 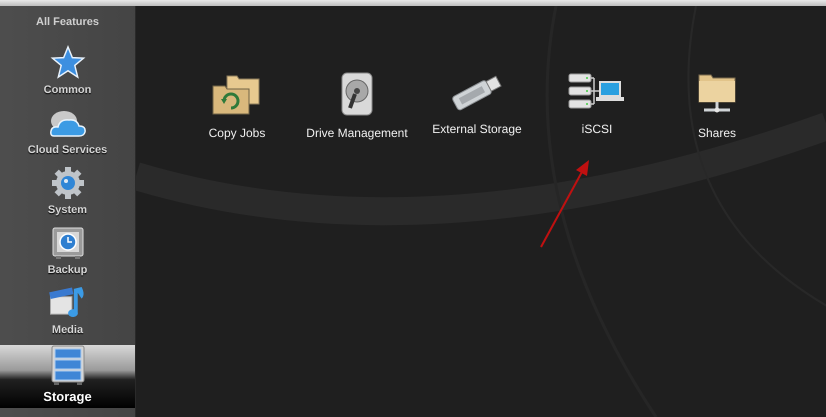 What do you see at coordinates (67, 243) in the screenshot?
I see `safe-icon` at bounding box center [67, 243].